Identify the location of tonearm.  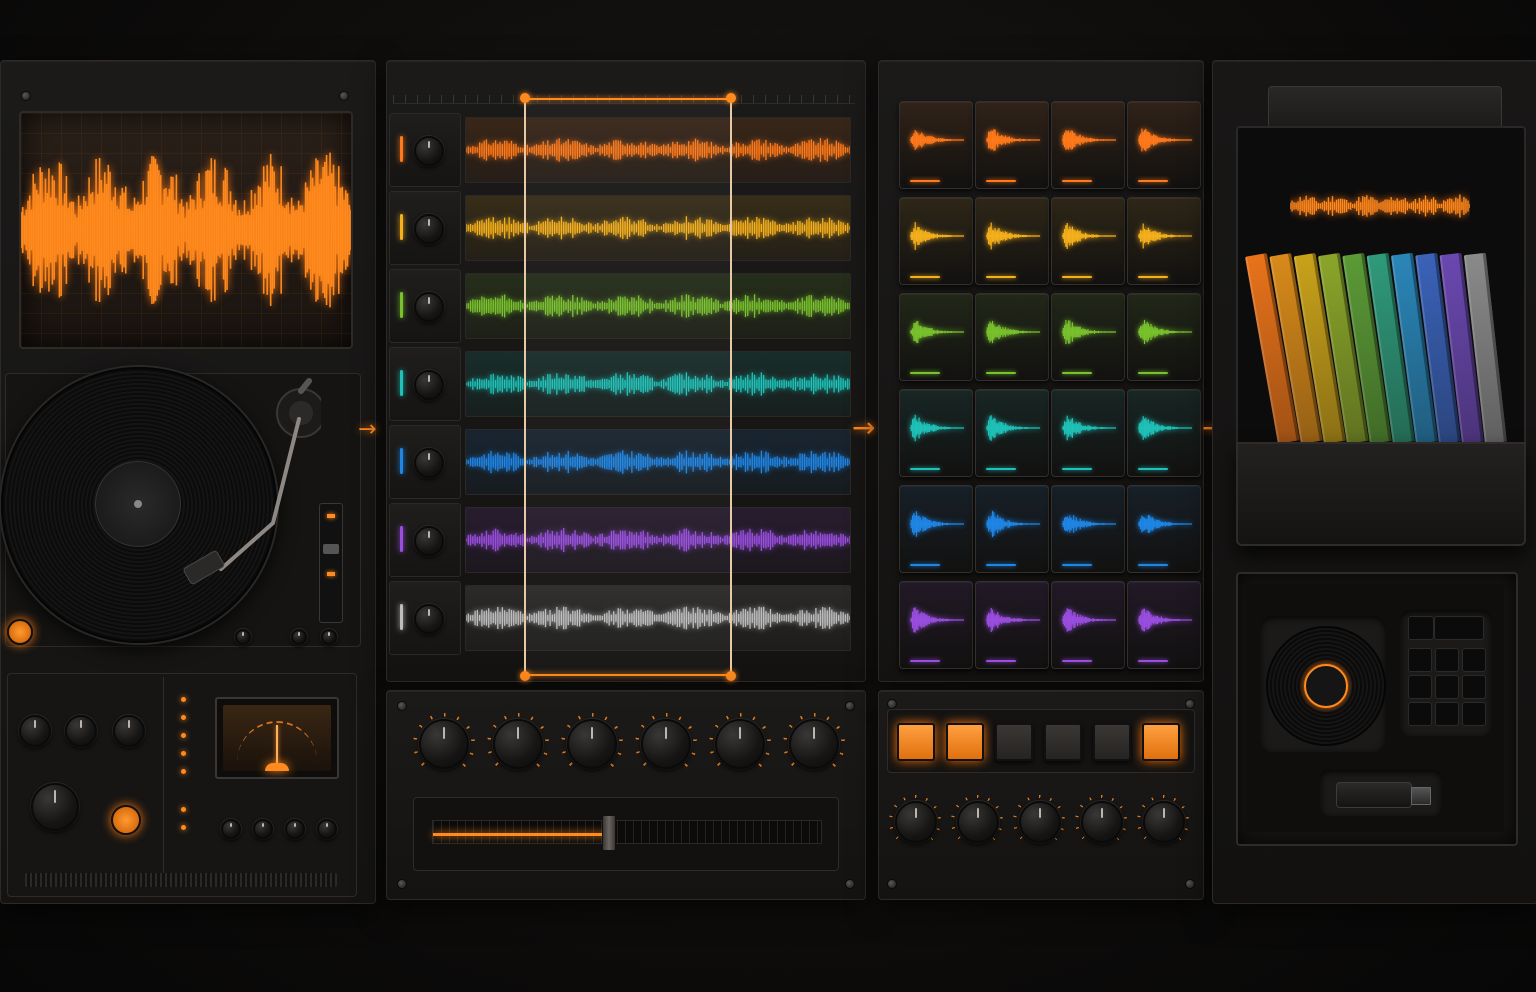
(251, 483).